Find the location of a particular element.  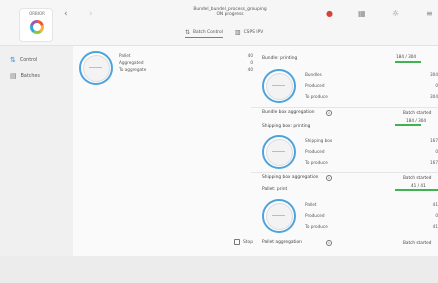

bars-icon: ▥ is located at coordinates (237, 32).